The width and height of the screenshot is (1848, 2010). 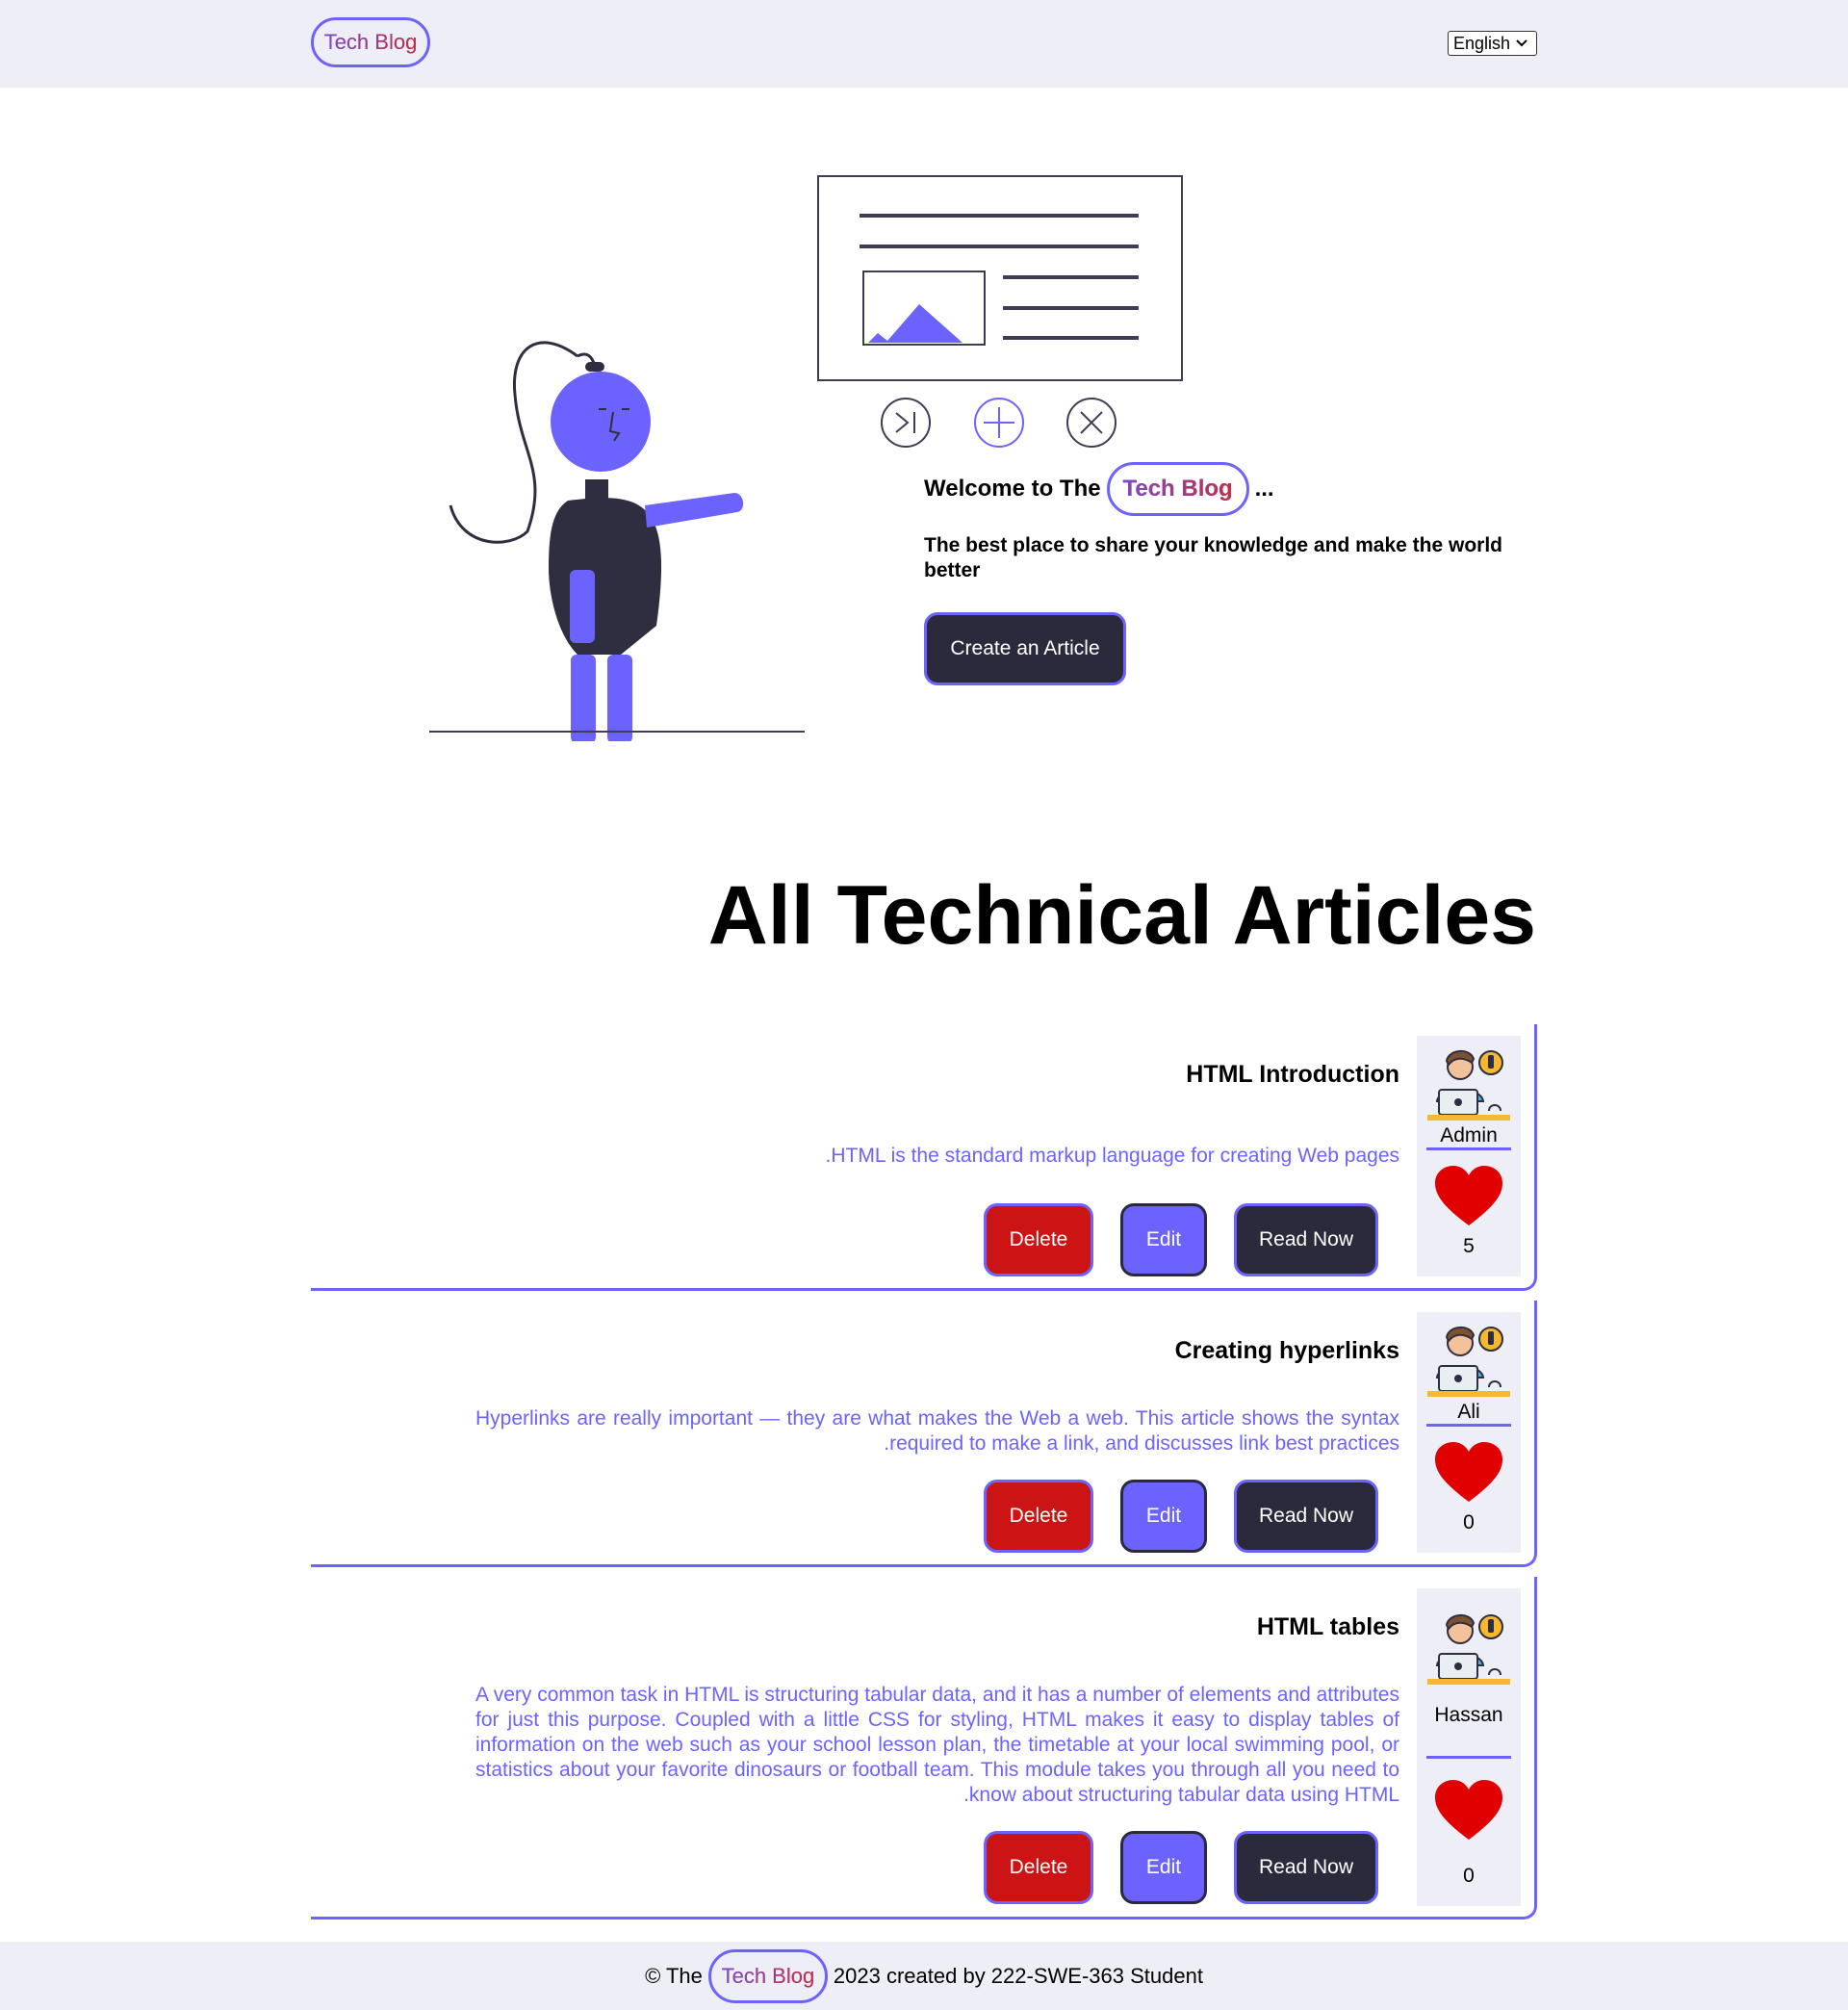 What do you see at coordinates (674, 1975) in the screenshot?
I see `footer-prefix: © The` at bounding box center [674, 1975].